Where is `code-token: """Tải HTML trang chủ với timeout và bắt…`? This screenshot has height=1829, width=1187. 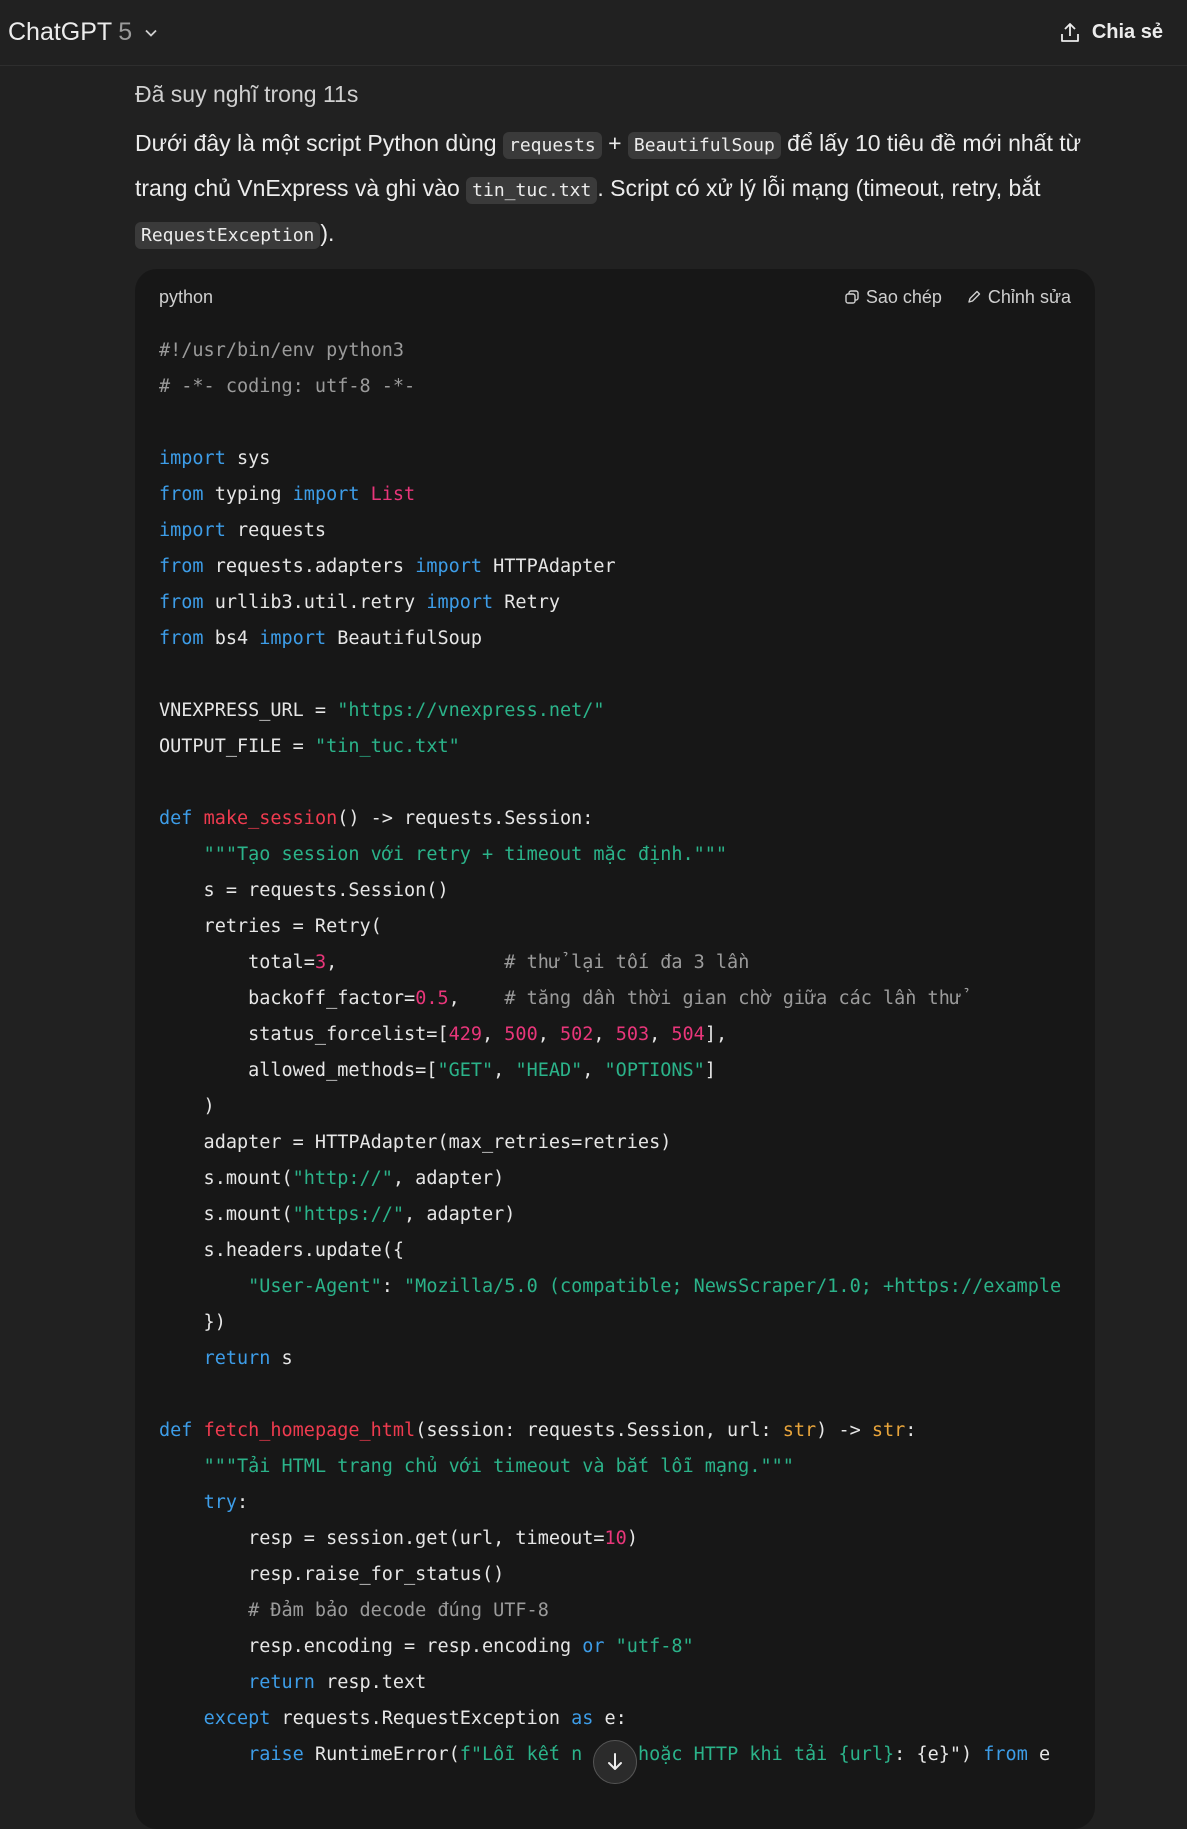 code-token: """Tải HTML trang chủ với timeout và bắt… is located at coordinates (498, 1466).